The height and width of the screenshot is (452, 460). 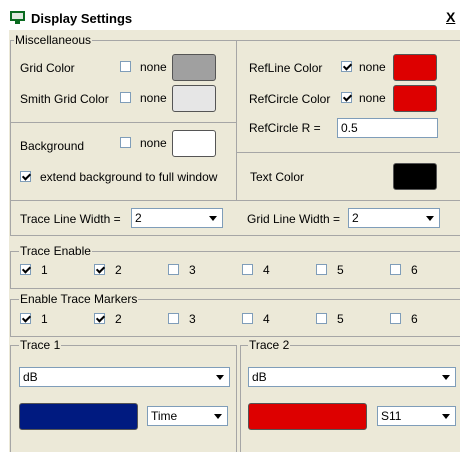 I want to click on grid-line-width-select: 2, so click(x=394, y=218).